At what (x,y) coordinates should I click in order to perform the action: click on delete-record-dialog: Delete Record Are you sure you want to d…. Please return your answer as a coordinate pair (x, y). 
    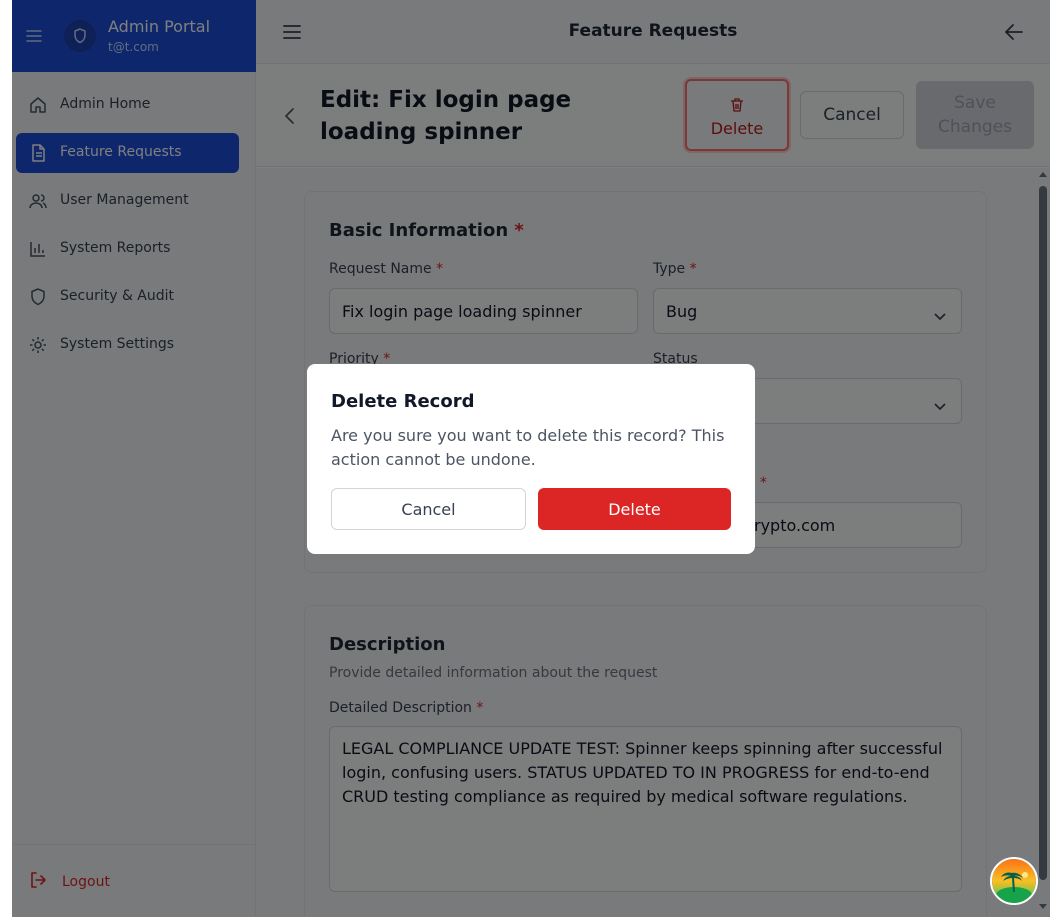
    Looking at the image, I should click on (531, 459).